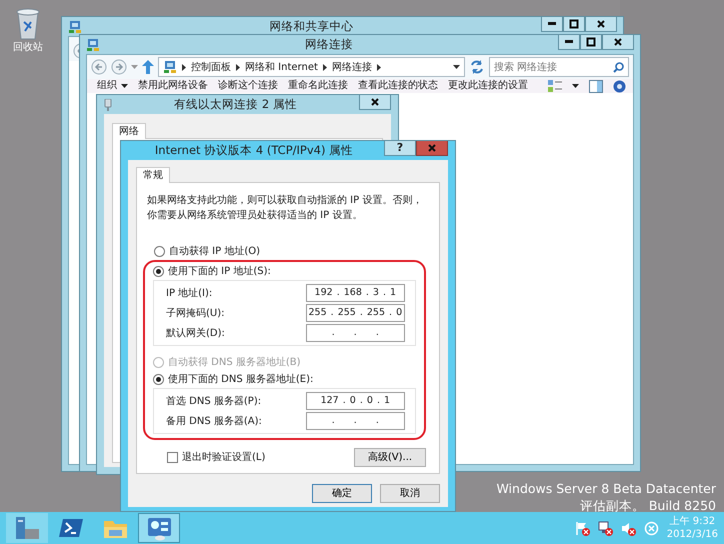  I want to click on search-icon, so click(618, 67).